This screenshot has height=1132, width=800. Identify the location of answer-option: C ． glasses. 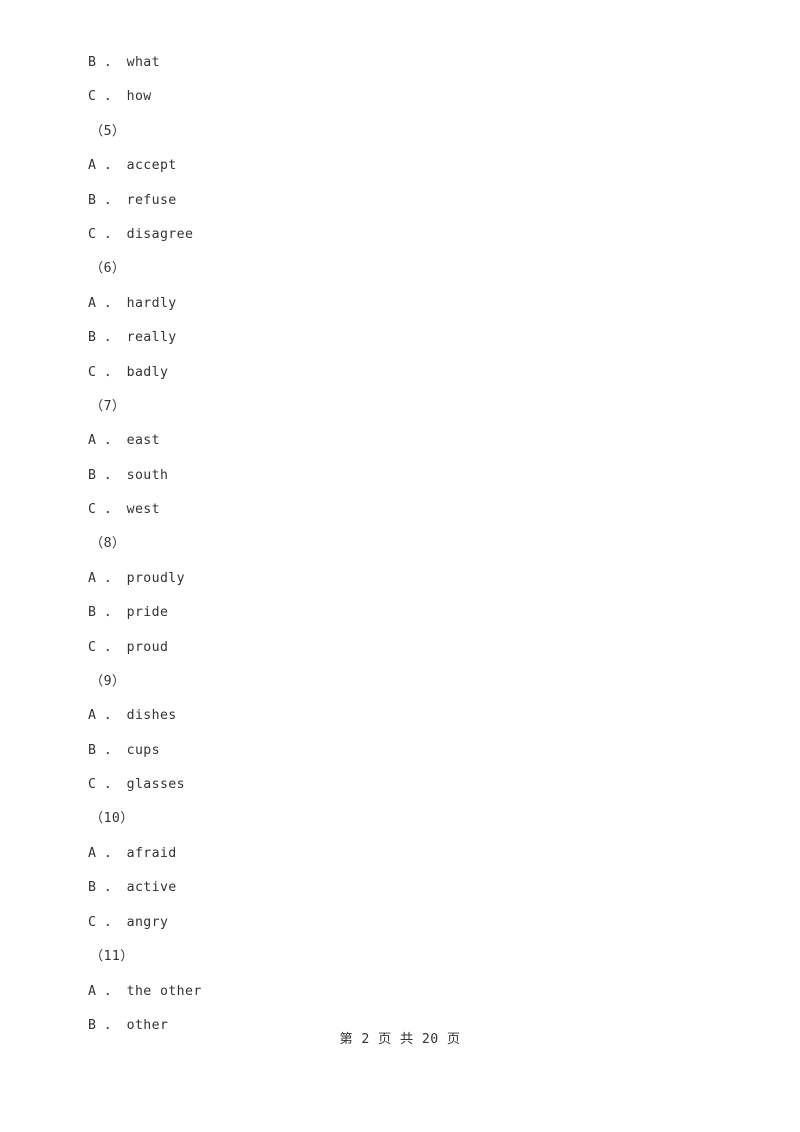
(136, 784).